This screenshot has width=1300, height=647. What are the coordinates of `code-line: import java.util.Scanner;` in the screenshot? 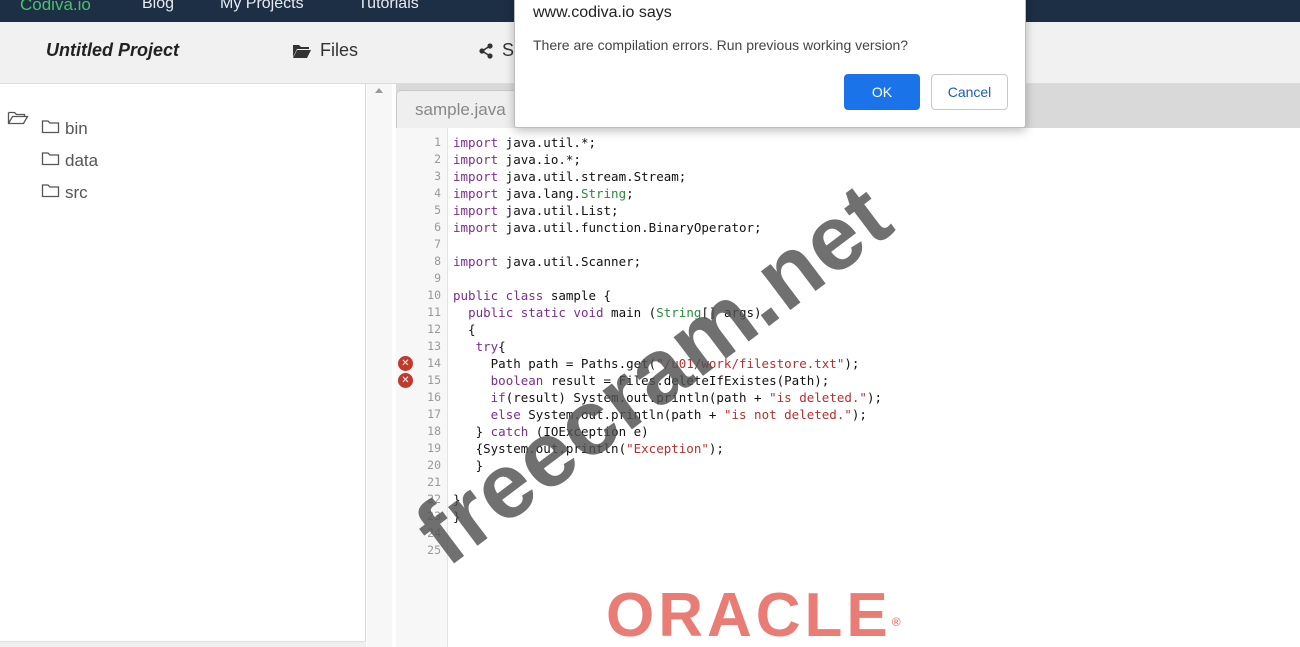 It's located at (547, 261).